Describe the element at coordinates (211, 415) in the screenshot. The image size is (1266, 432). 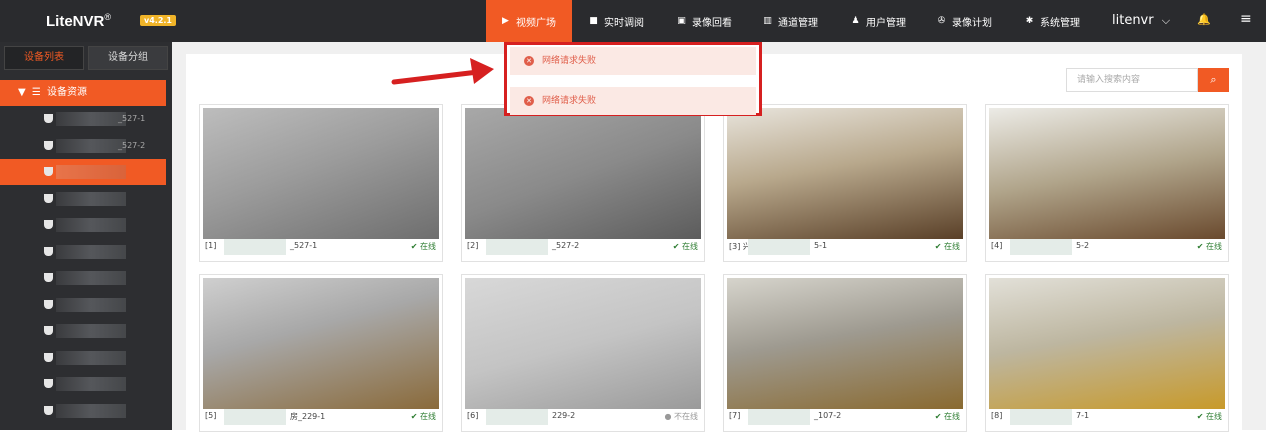
I see `camera-label: [5]` at that location.